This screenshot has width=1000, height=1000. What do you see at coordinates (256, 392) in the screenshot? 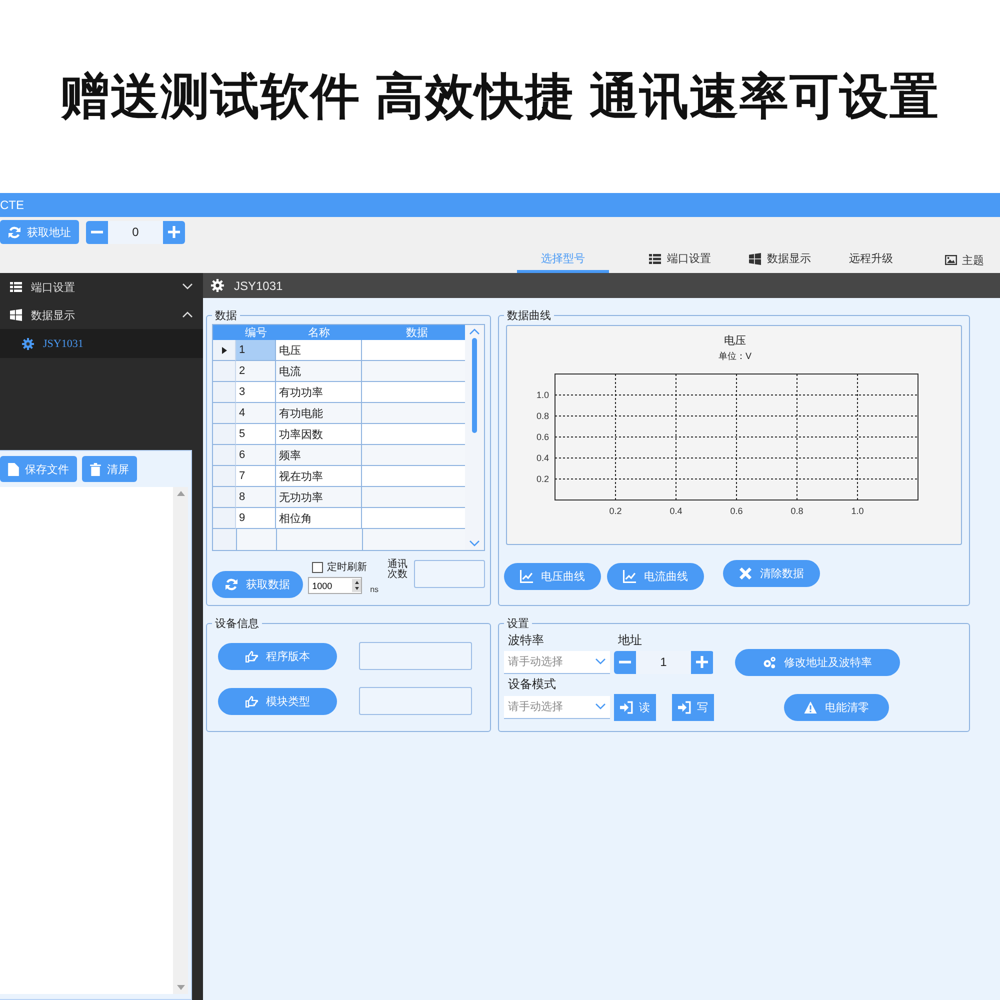
I see `table-cell: 3` at bounding box center [256, 392].